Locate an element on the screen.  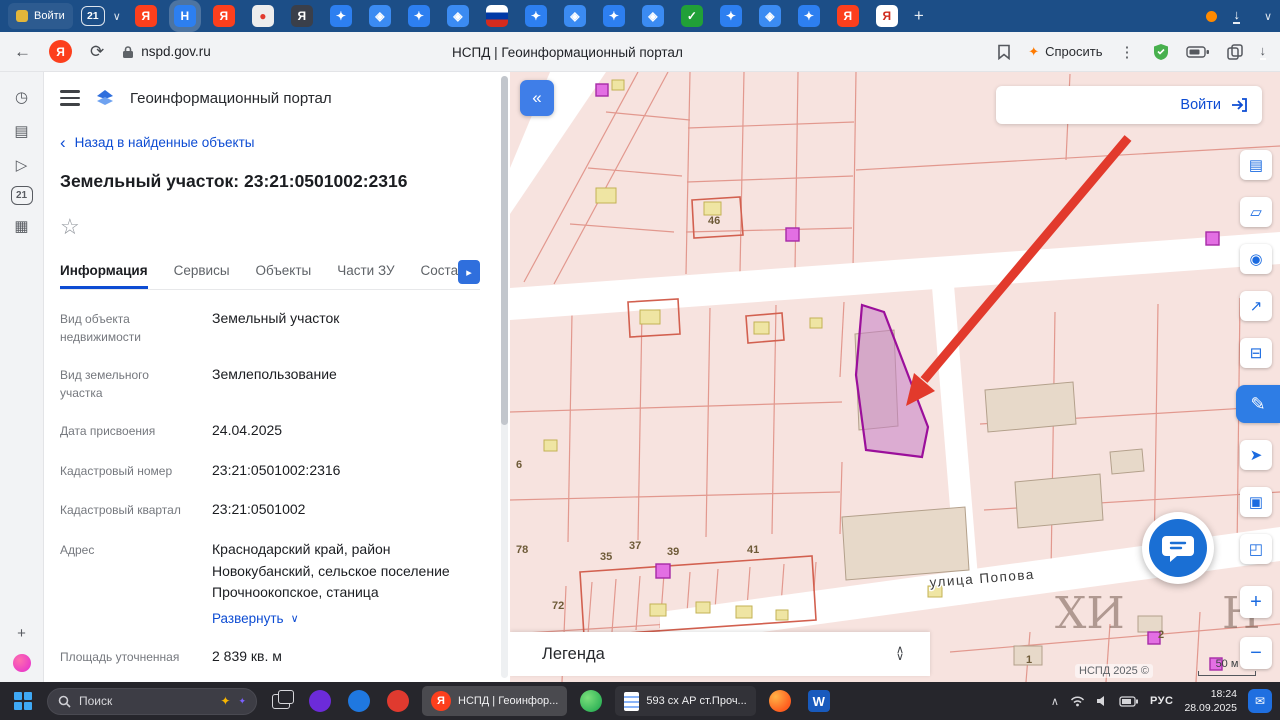
new-tab-button: + is located at coordinates (919, 16).